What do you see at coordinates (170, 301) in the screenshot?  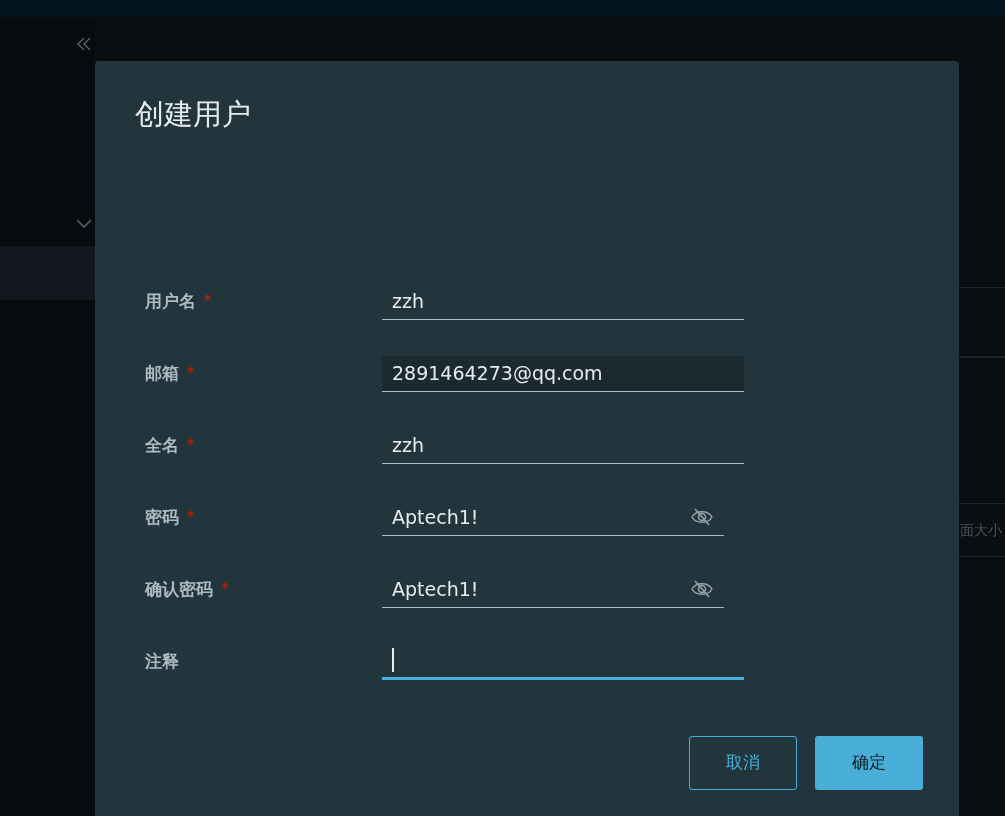 I see `field-label: 用户名` at bounding box center [170, 301].